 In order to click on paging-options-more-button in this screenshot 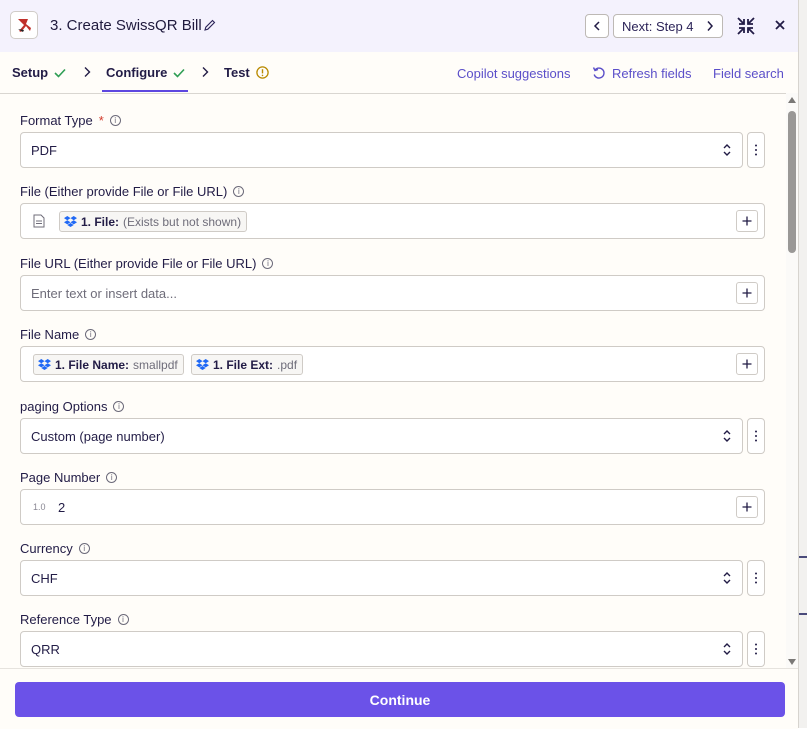, I will do `click(756, 436)`.